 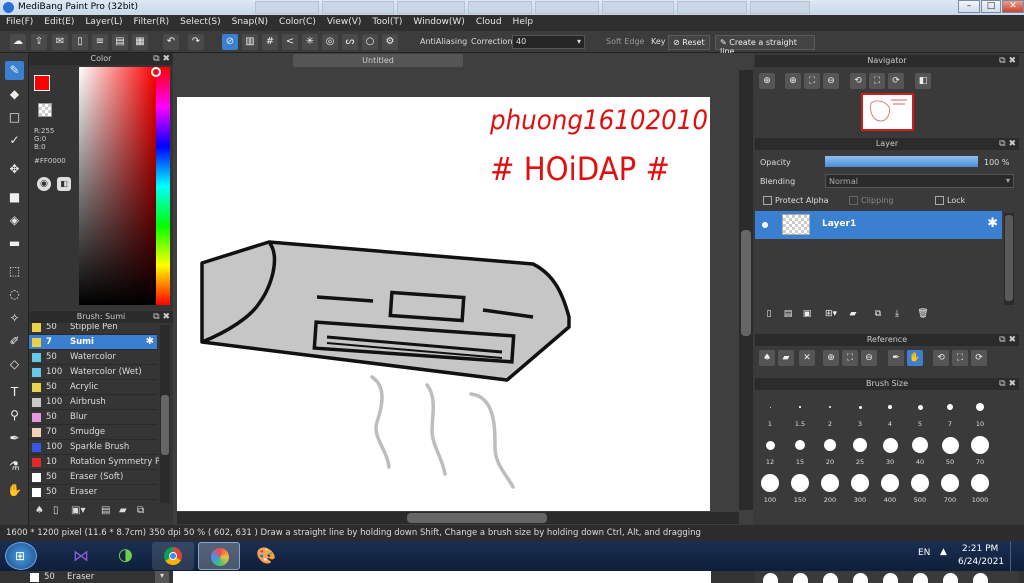 What do you see at coordinates (770, 411) in the screenshot?
I see `brush-size-option: 1` at bounding box center [770, 411].